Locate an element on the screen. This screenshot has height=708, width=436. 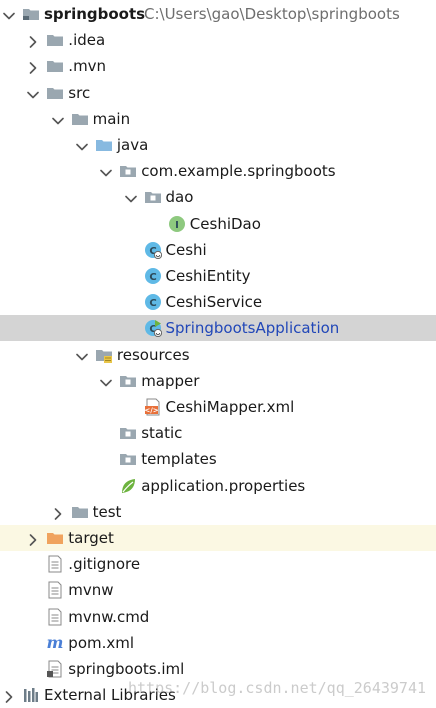
tree-node: application.properties is located at coordinates (218, 486).